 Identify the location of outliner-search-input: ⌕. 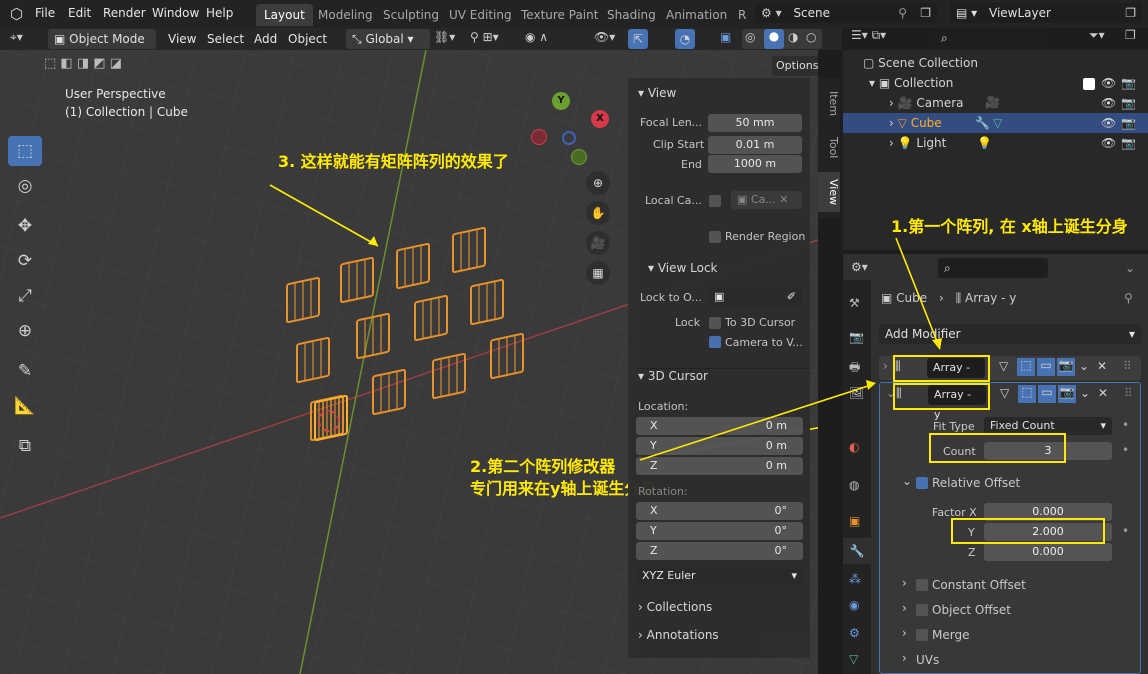
(991, 38).